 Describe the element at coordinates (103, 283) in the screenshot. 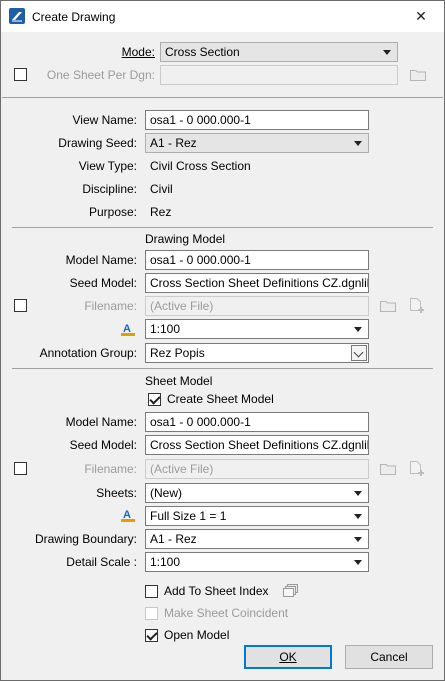

I see `dm-seed-model-label: Seed Model:` at that location.